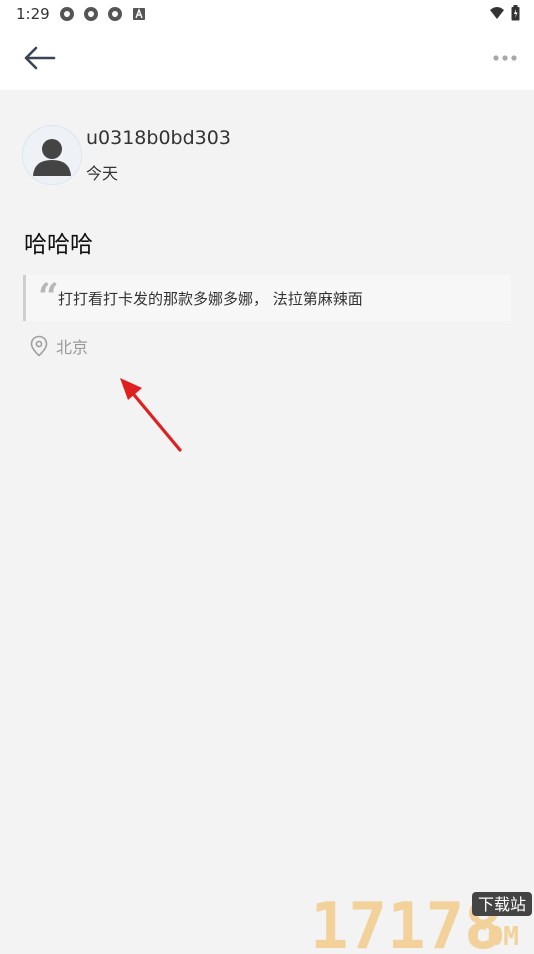  Describe the element at coordinates (515, 13) in the screenshot. I see `battery-icon` at that location.